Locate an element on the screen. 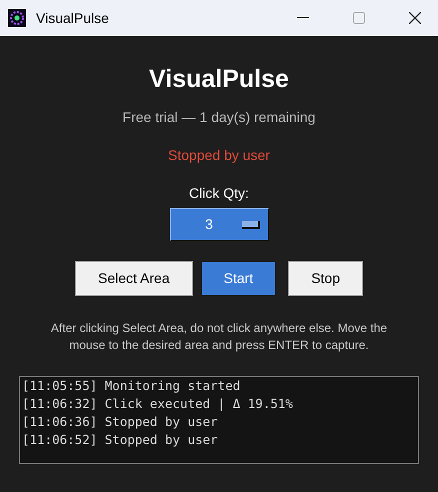 This screenshot has width=438, height=492. start-button: Start is located at coordinates (238, 278).